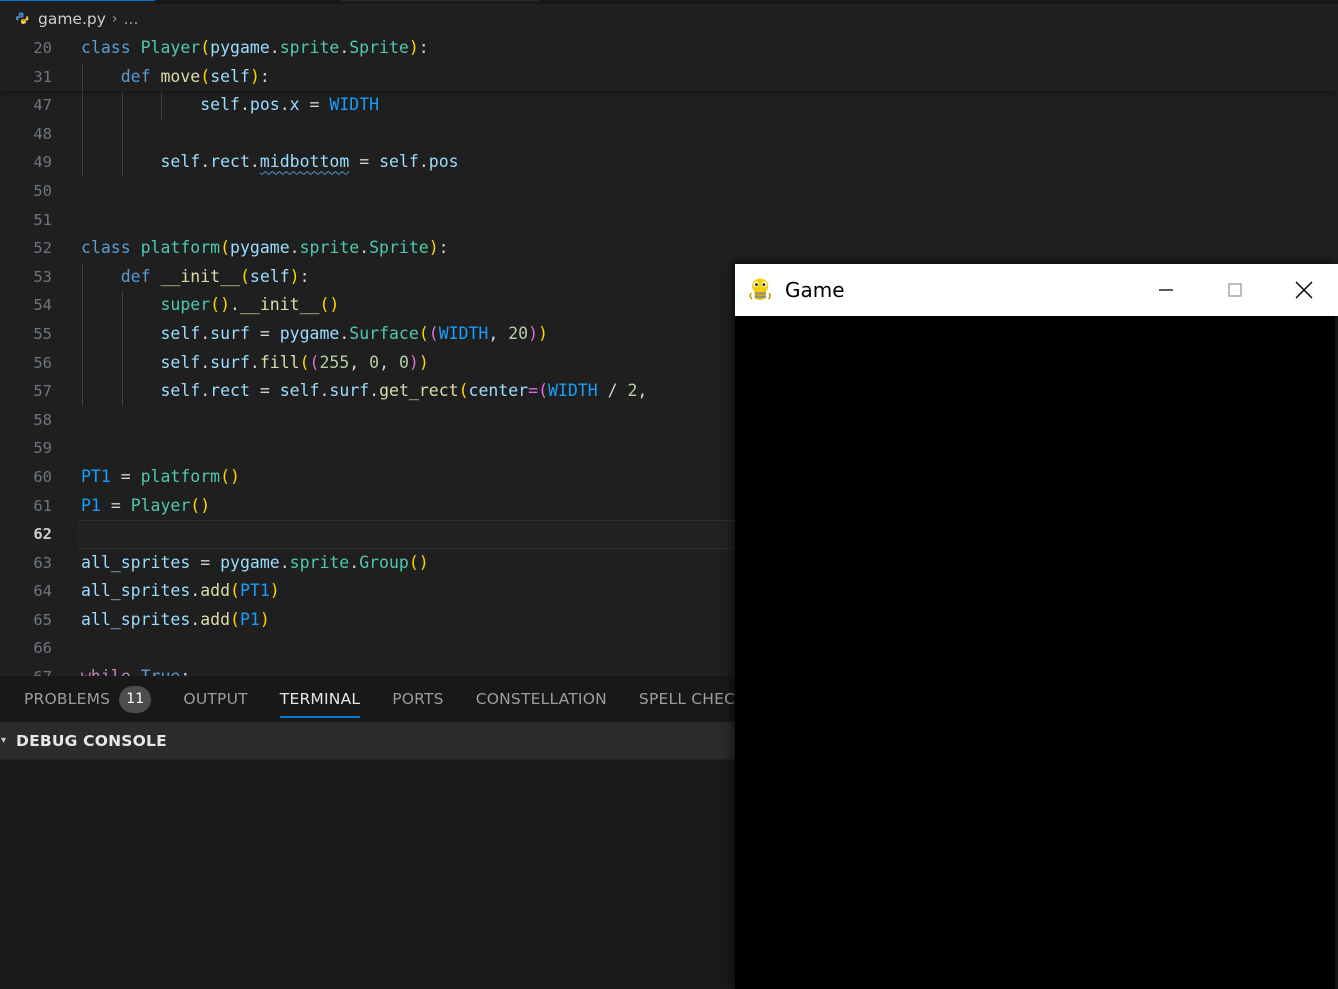  What do you see at coordinates (255, 48) in the screenshot?
I see `line-content: class Player(pygame.sprite.Sprite):` at bounding box center [255, 48].